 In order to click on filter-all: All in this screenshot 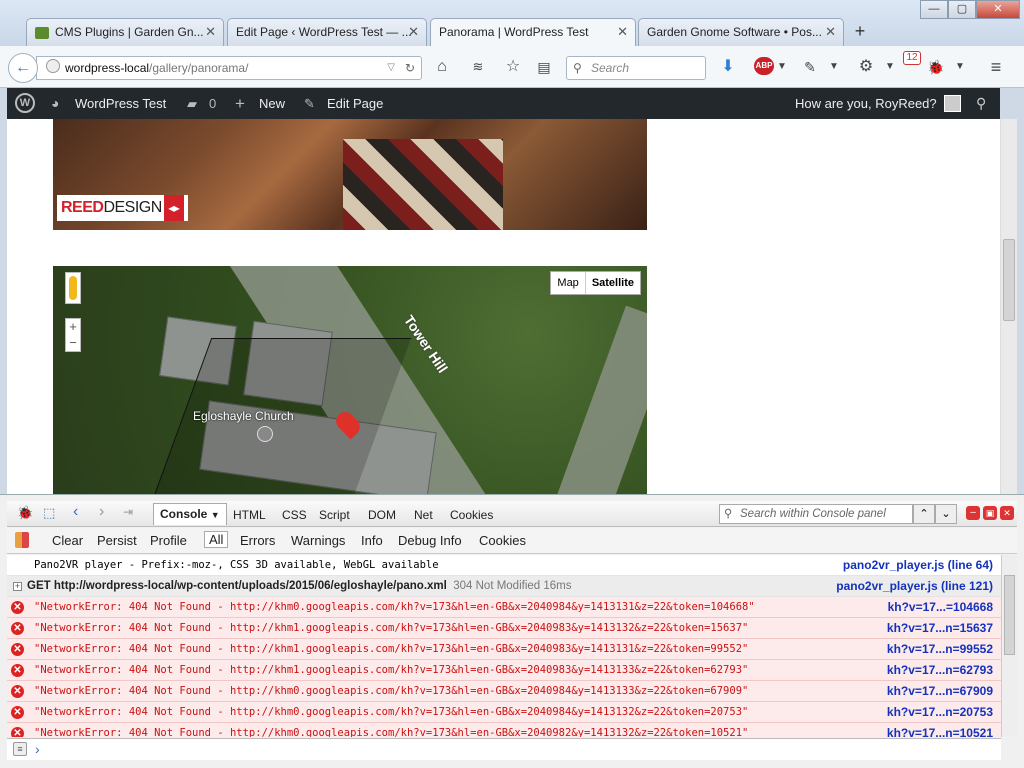, I will do `click(216, 539)`.